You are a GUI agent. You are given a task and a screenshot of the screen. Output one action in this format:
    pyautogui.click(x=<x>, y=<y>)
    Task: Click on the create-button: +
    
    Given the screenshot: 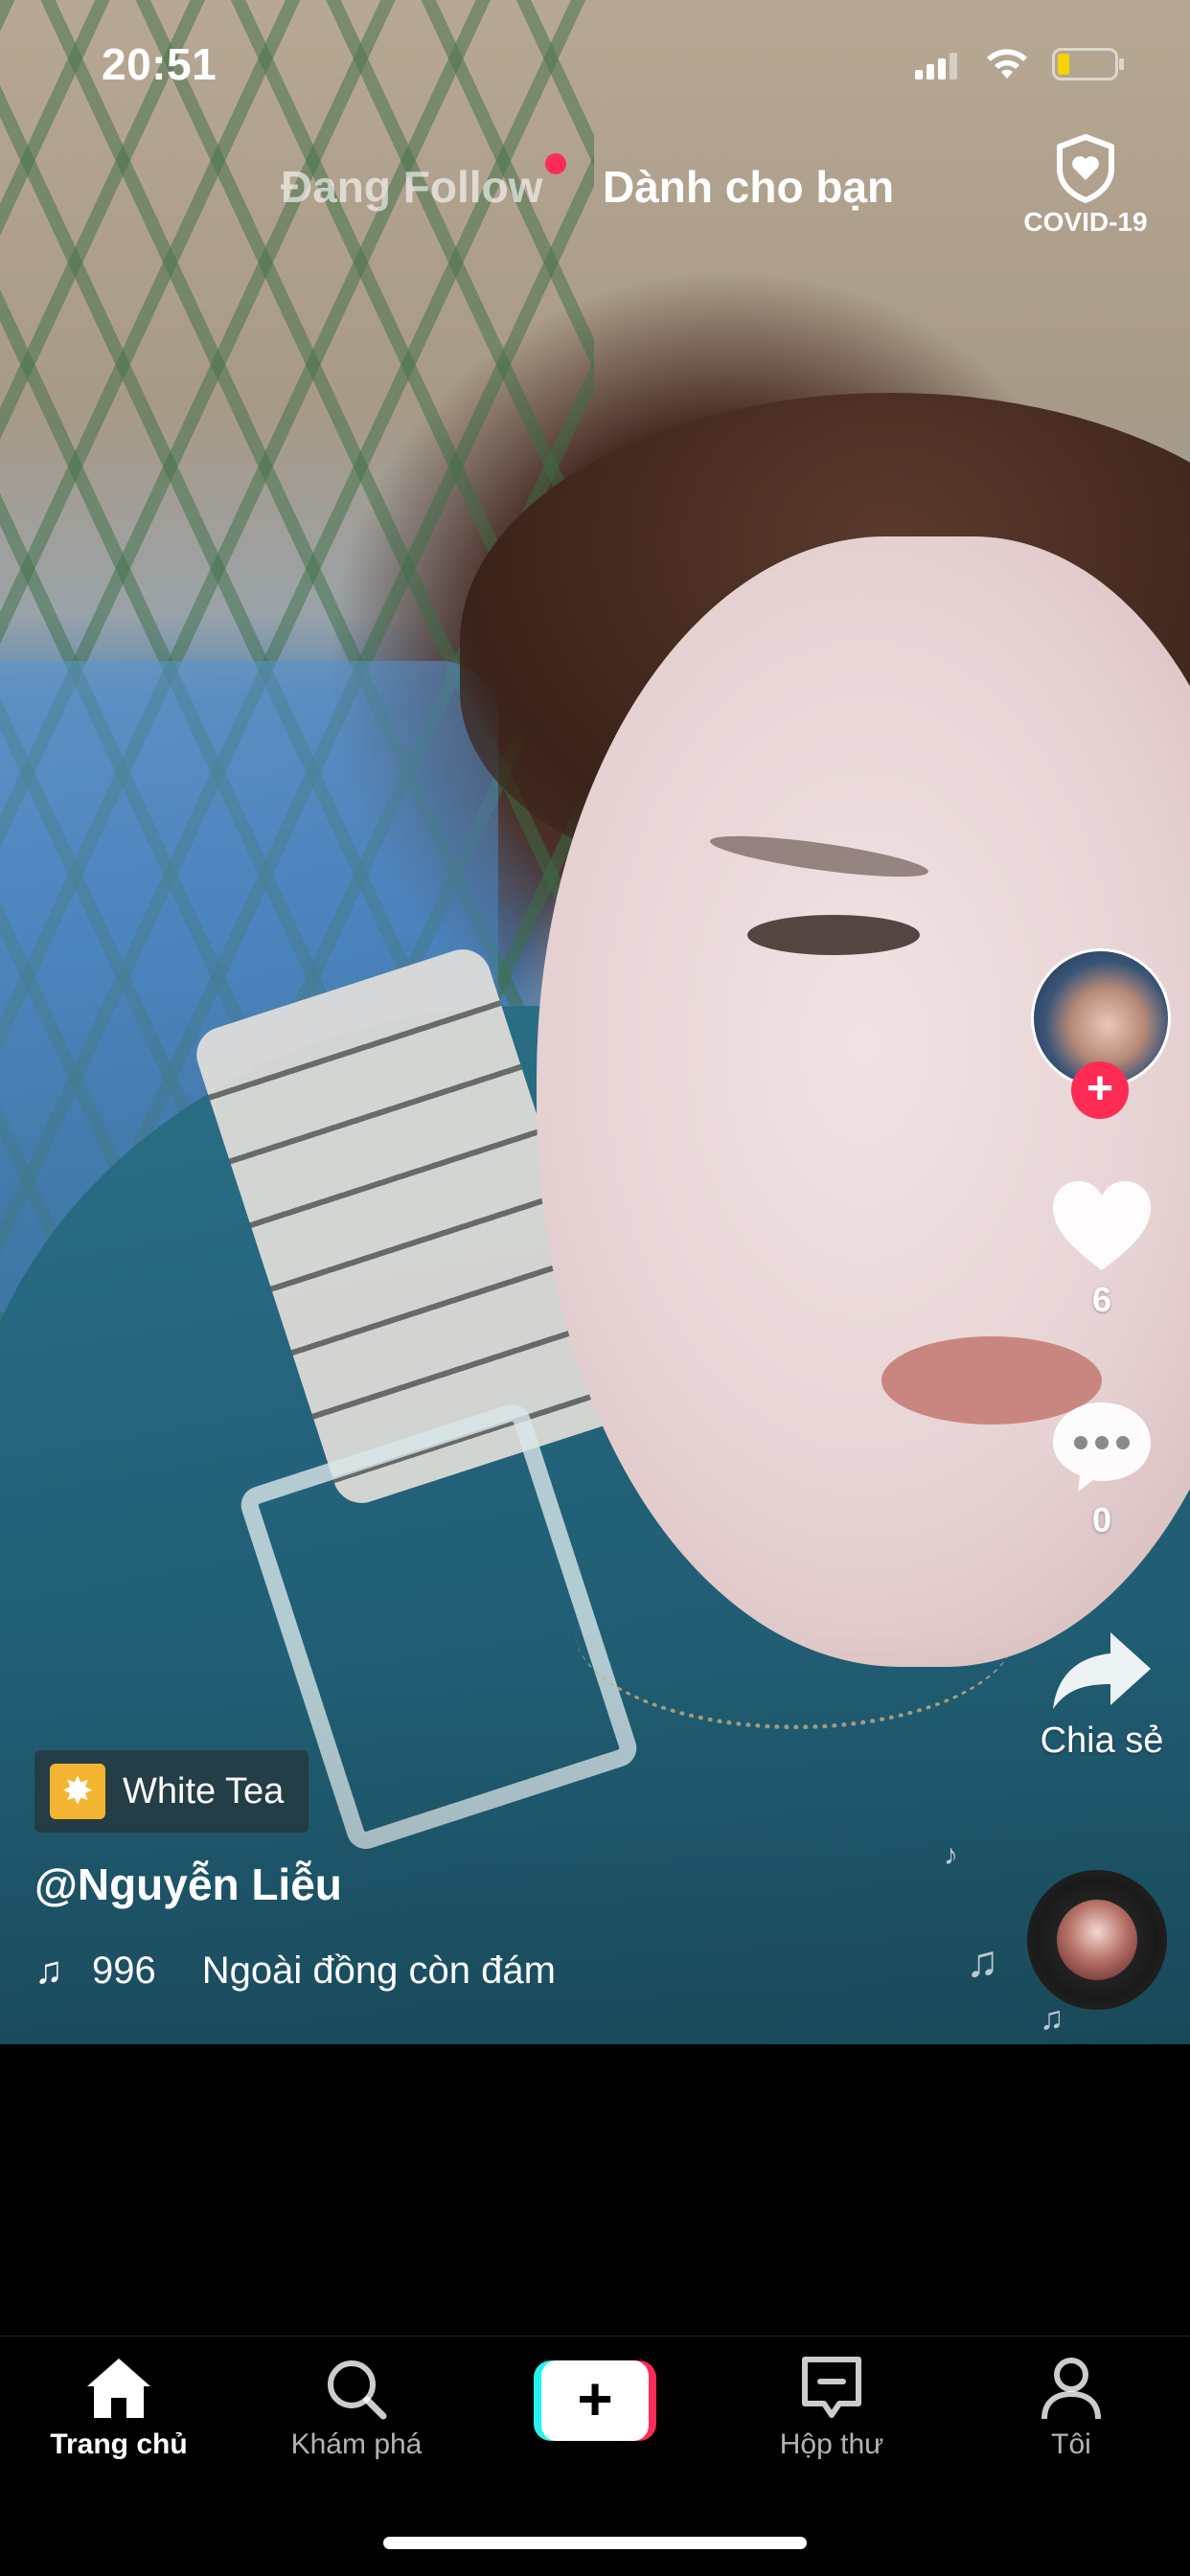 What is the action you would take?
    pyautogui.click(x=595, y=2401)
    